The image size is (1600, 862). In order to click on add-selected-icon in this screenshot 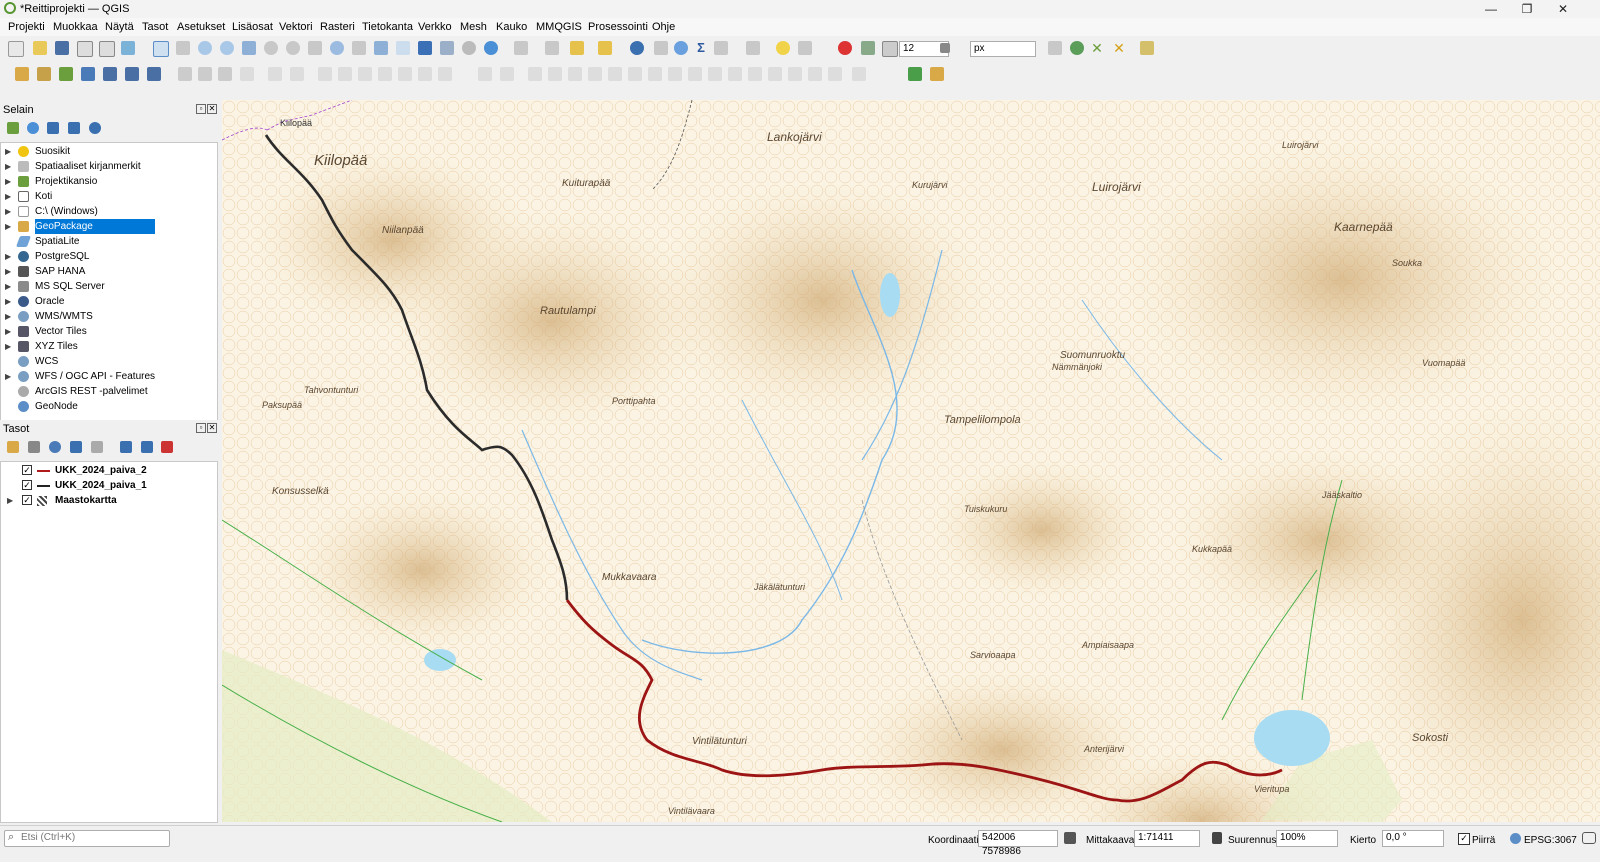, I will do `click(13, 128)`.